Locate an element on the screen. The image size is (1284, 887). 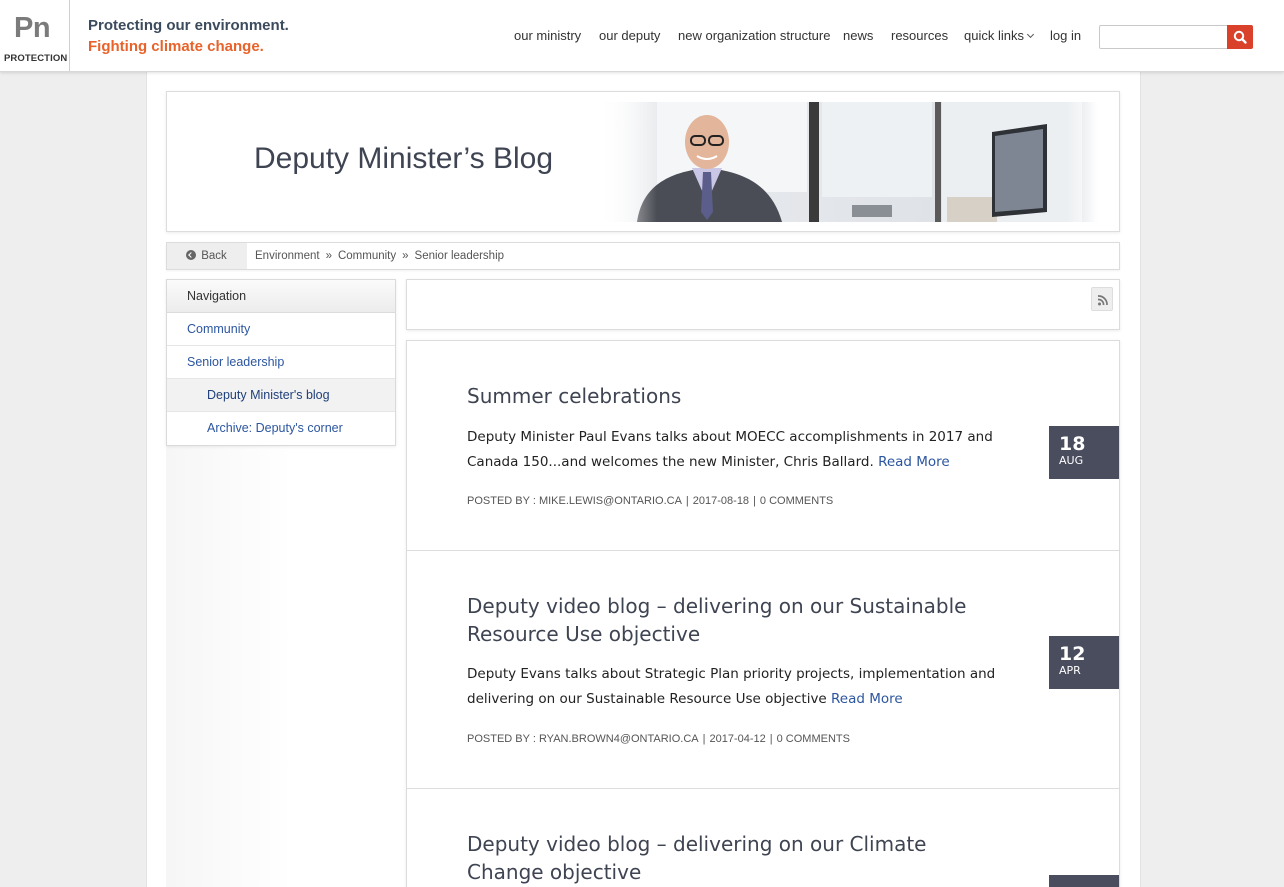
sidebar-item-senior-leadership: Senior leadership is located at coordinates (281, 362).